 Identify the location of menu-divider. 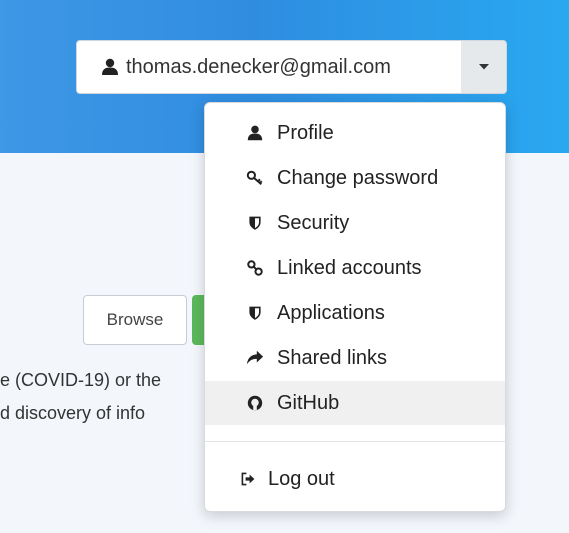
(355, 441).